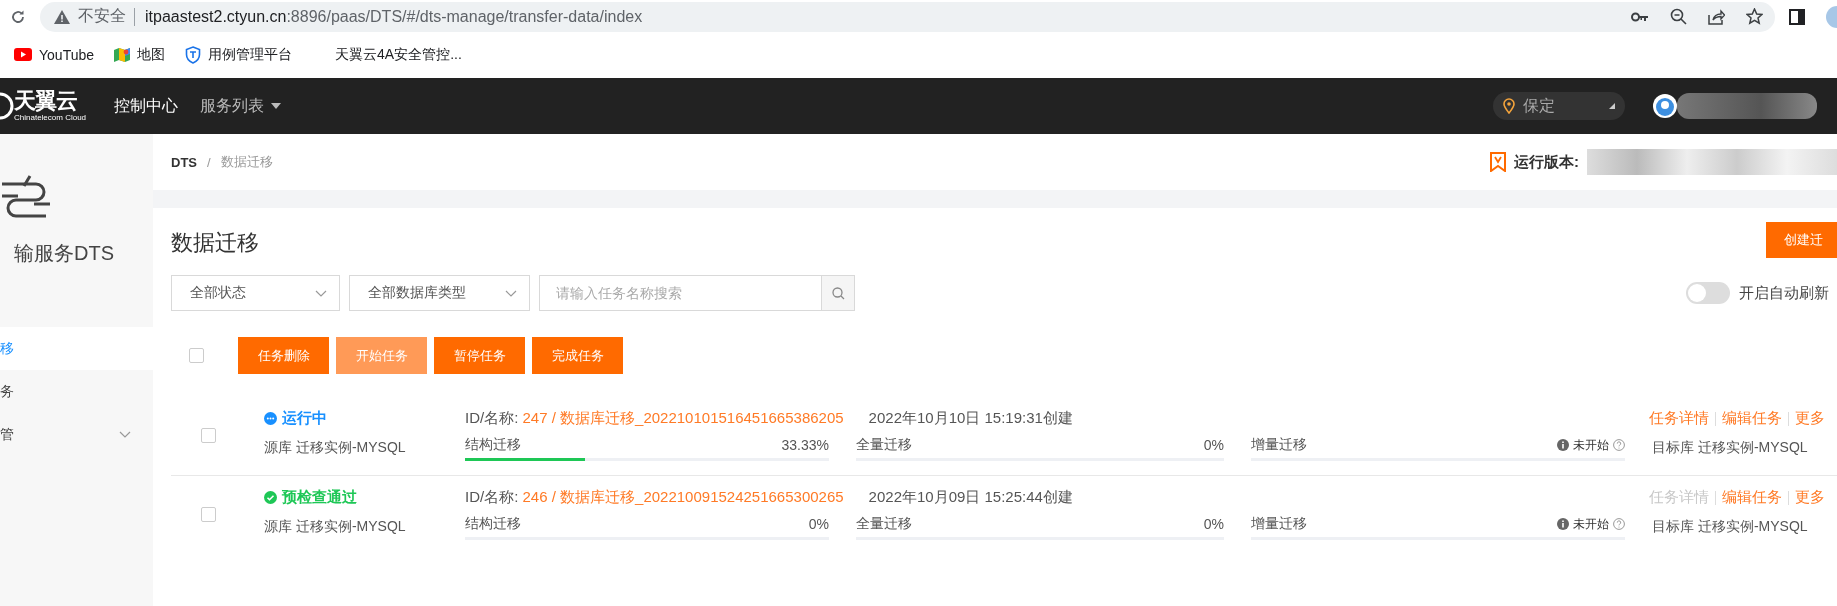  Describe the element at coordinates (319, 497) in the screenshot. I see `task-status: 预检查通过` at that location.